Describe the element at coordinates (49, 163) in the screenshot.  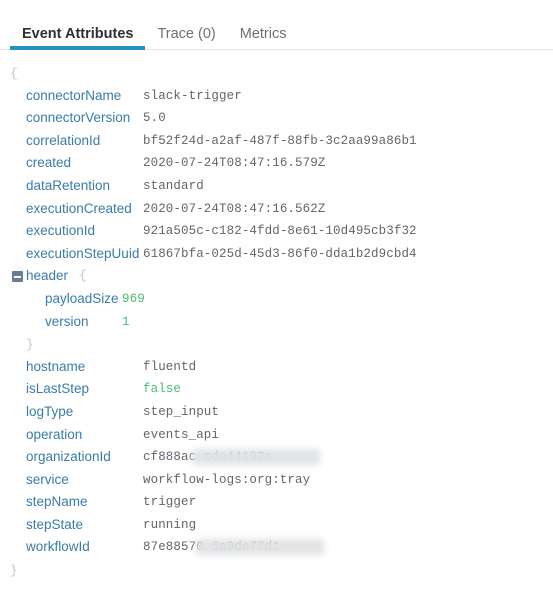
I see `json-key: created` at that location.